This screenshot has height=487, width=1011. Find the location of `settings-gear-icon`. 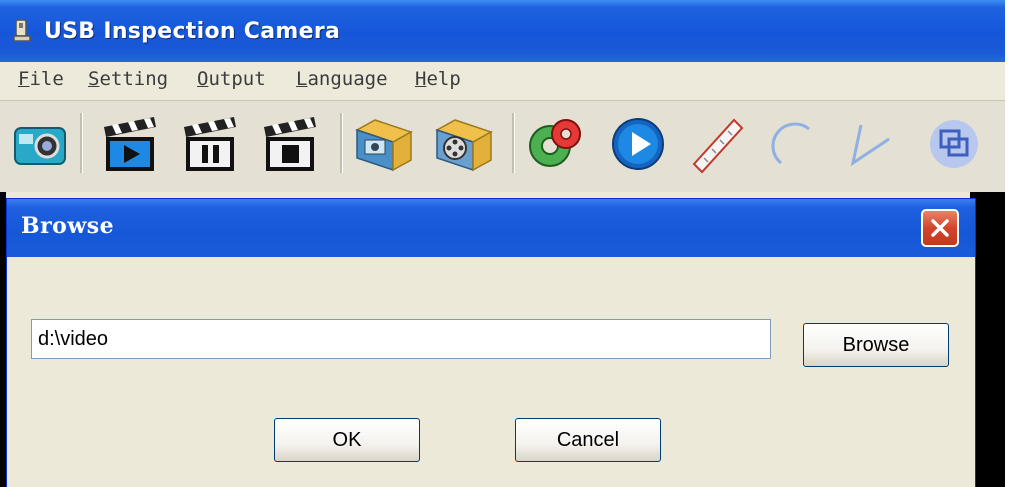

settings-gear-icon is located at coordinates (555, 143).